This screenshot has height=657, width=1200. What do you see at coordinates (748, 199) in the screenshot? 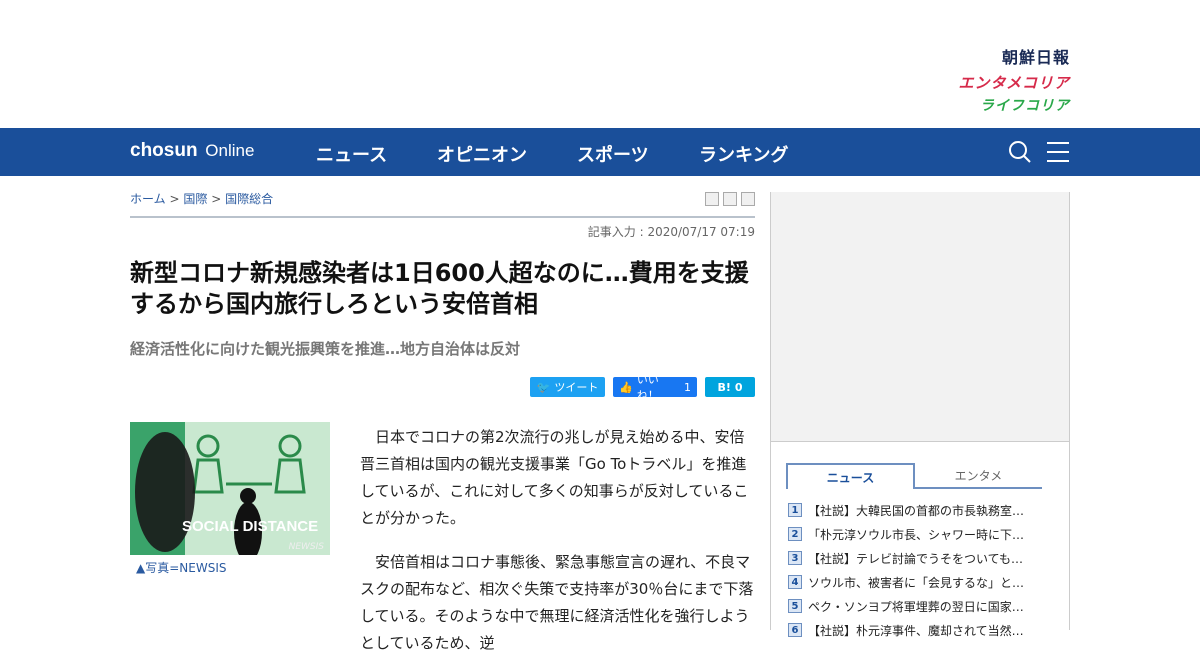
I see `back-icon` at bounding box center [748, 199].